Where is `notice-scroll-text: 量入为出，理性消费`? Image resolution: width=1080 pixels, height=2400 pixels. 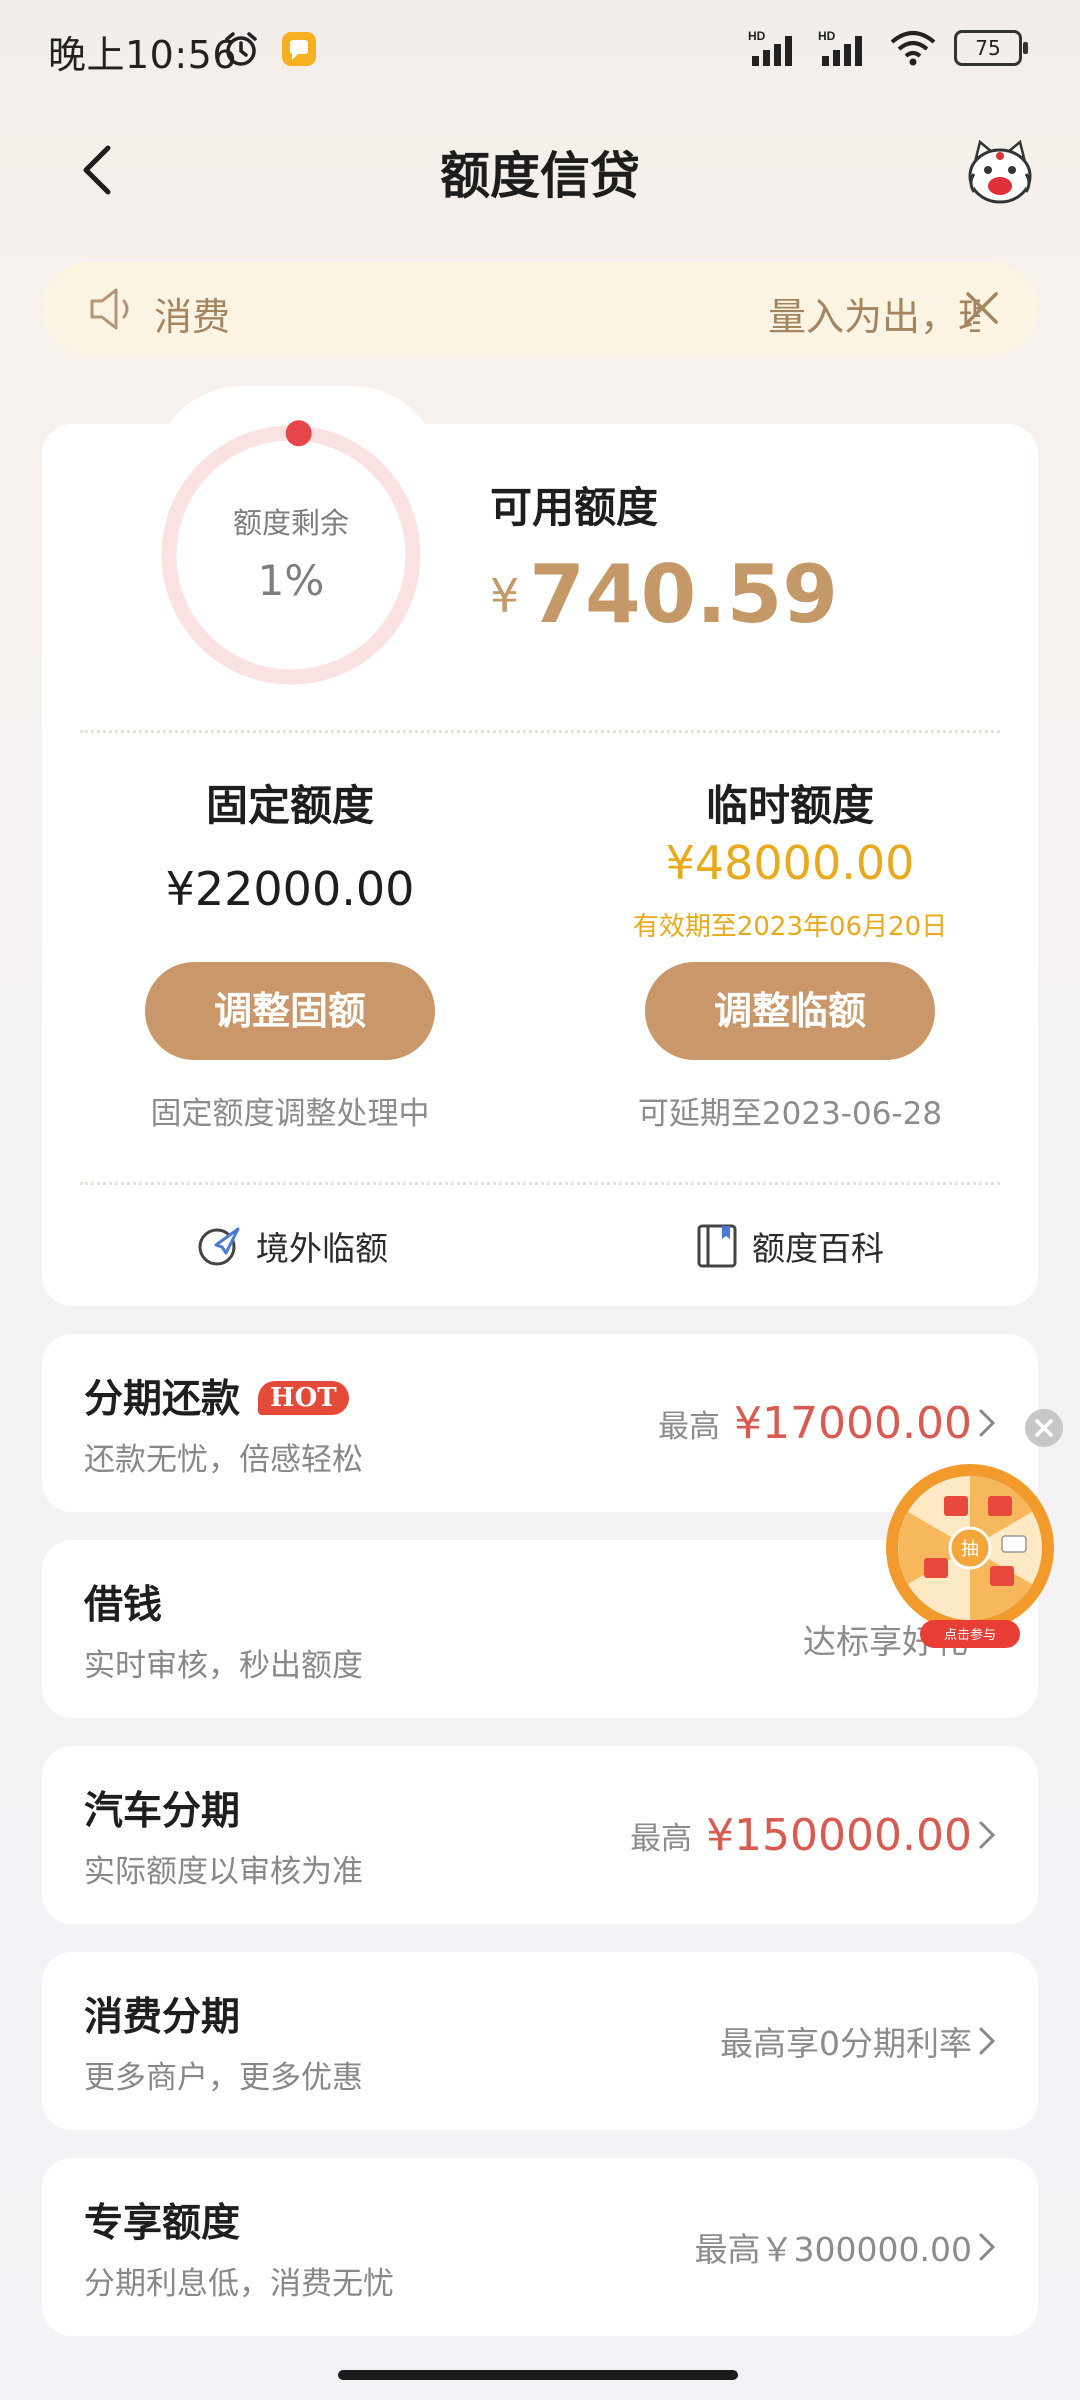 notice-scroll-text: 量入为出，理性消费 is located at coordinates (874, 317).